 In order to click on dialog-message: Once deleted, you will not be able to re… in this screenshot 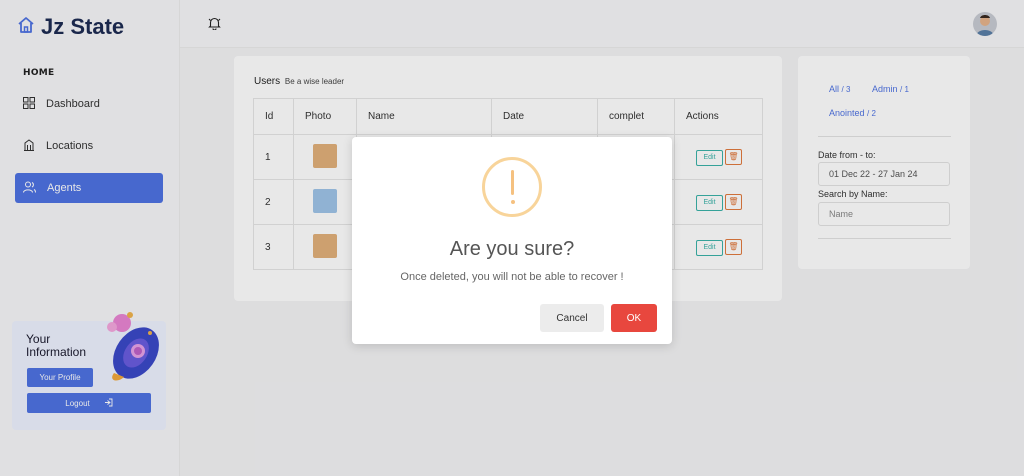, I will do `click(512, 277)`.